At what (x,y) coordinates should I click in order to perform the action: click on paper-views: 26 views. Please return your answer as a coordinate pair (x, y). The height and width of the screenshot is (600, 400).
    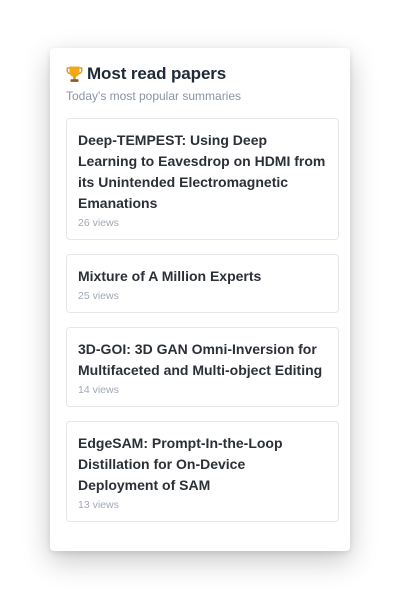
    Looking at the image, I should click on (98, 223).